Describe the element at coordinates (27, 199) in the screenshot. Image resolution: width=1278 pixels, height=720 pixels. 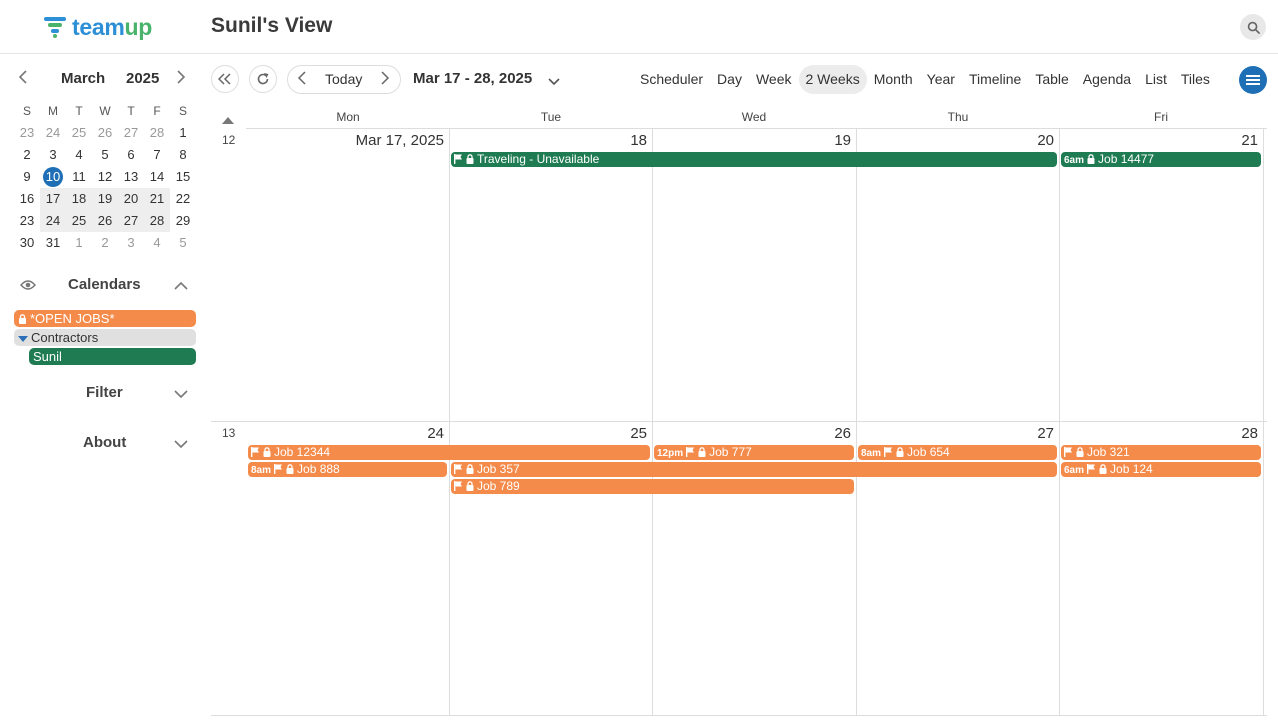
I see `mini-cal-day: 16` at that location.